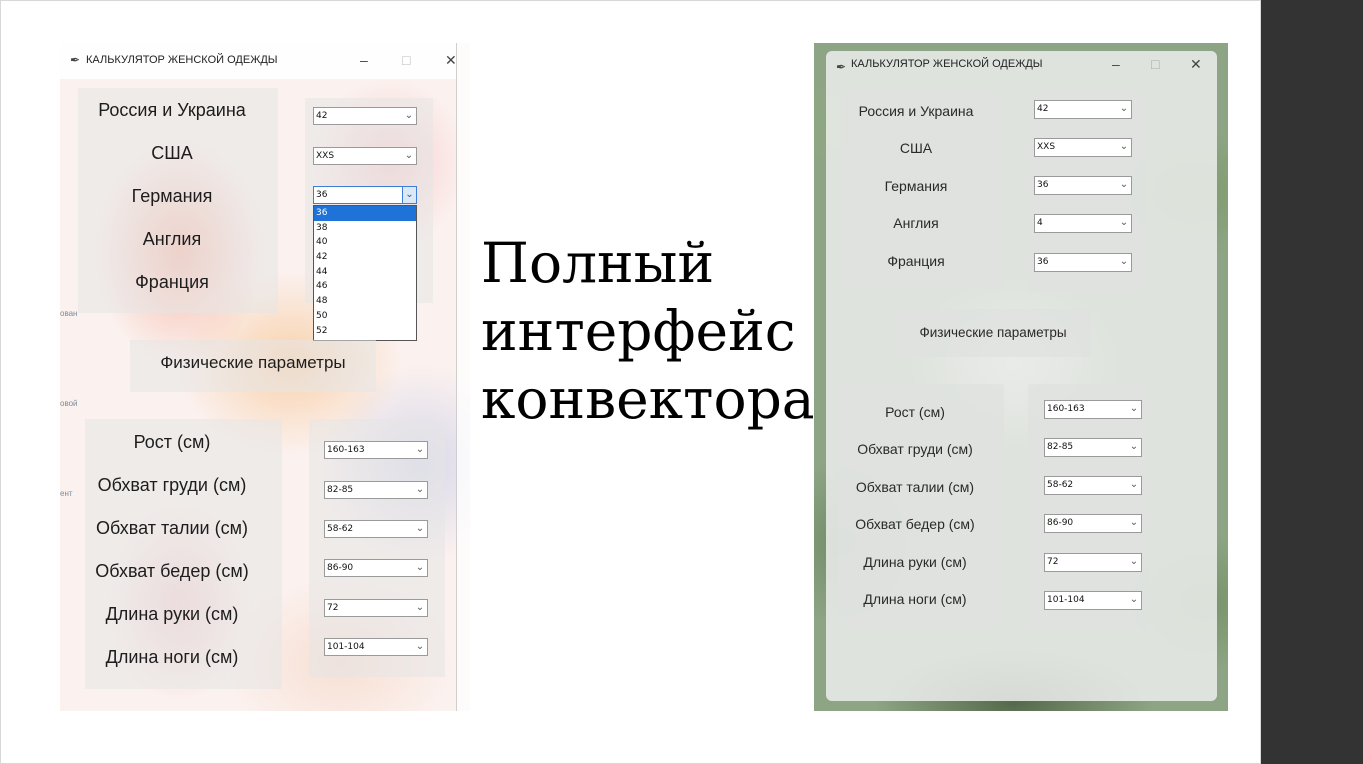 The width and height of the screenshot is (1363, 764). I want to click on desktop-icon-label: ован, so click(69, 313).